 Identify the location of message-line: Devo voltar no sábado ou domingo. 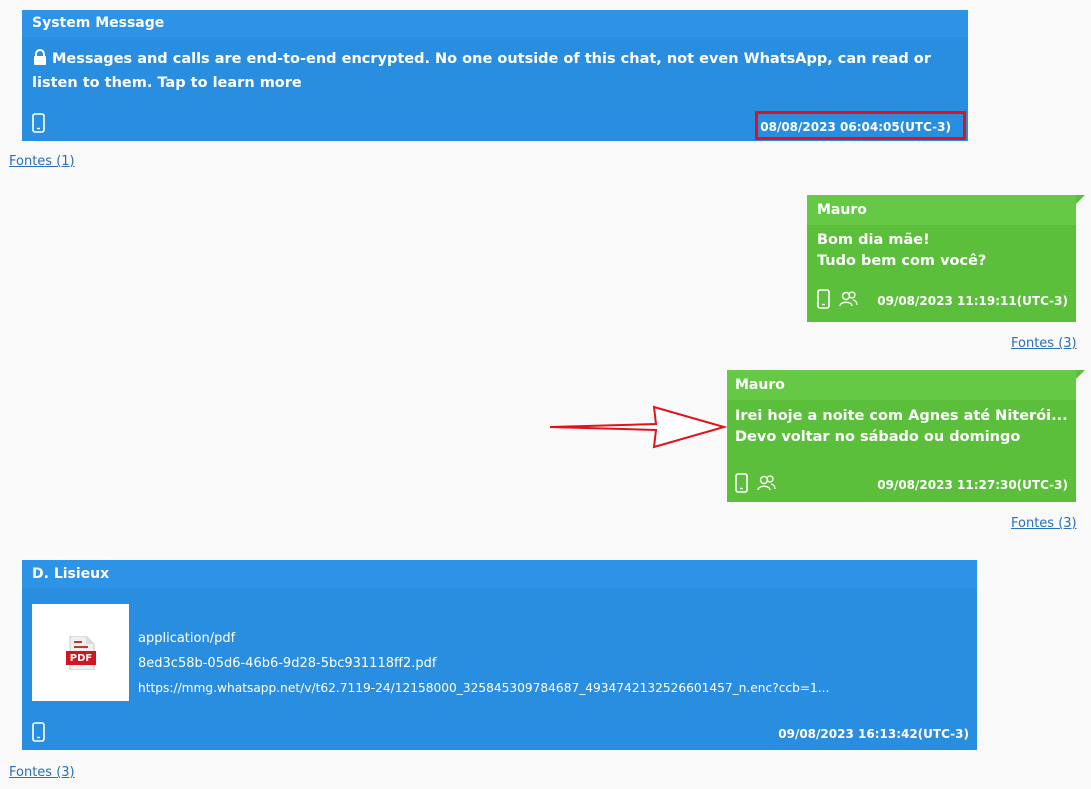
(878, 437).